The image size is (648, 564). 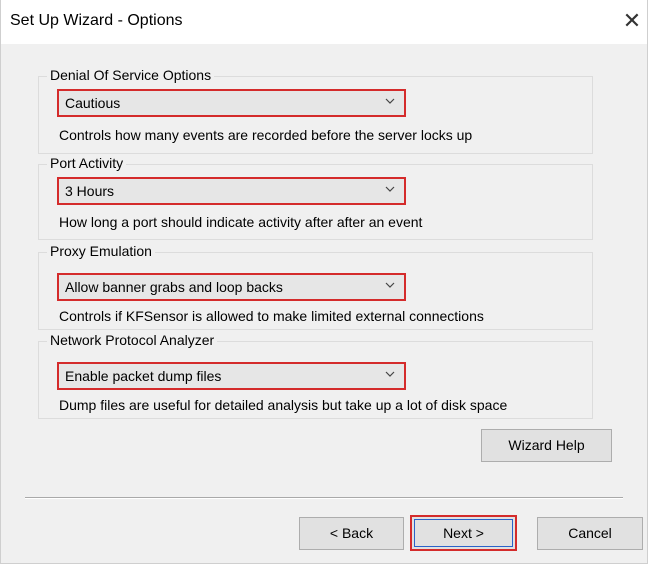 What do you see at coordinates (351, 533) in the screenshot?
I see `back-button: < Back` at bounding box center [351, 533].